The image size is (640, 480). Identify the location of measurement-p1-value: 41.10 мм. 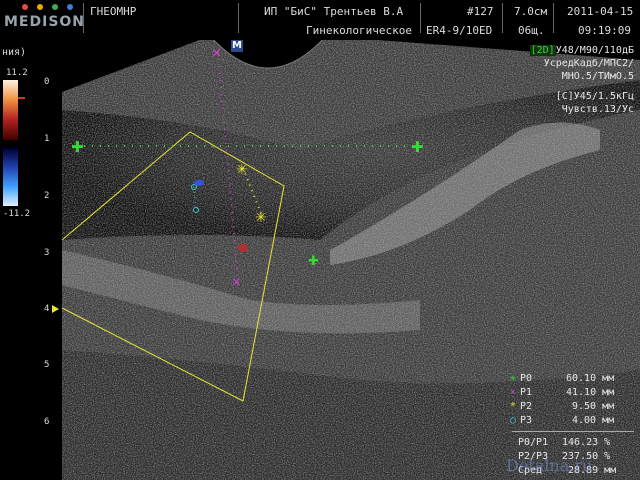
(590, 392).